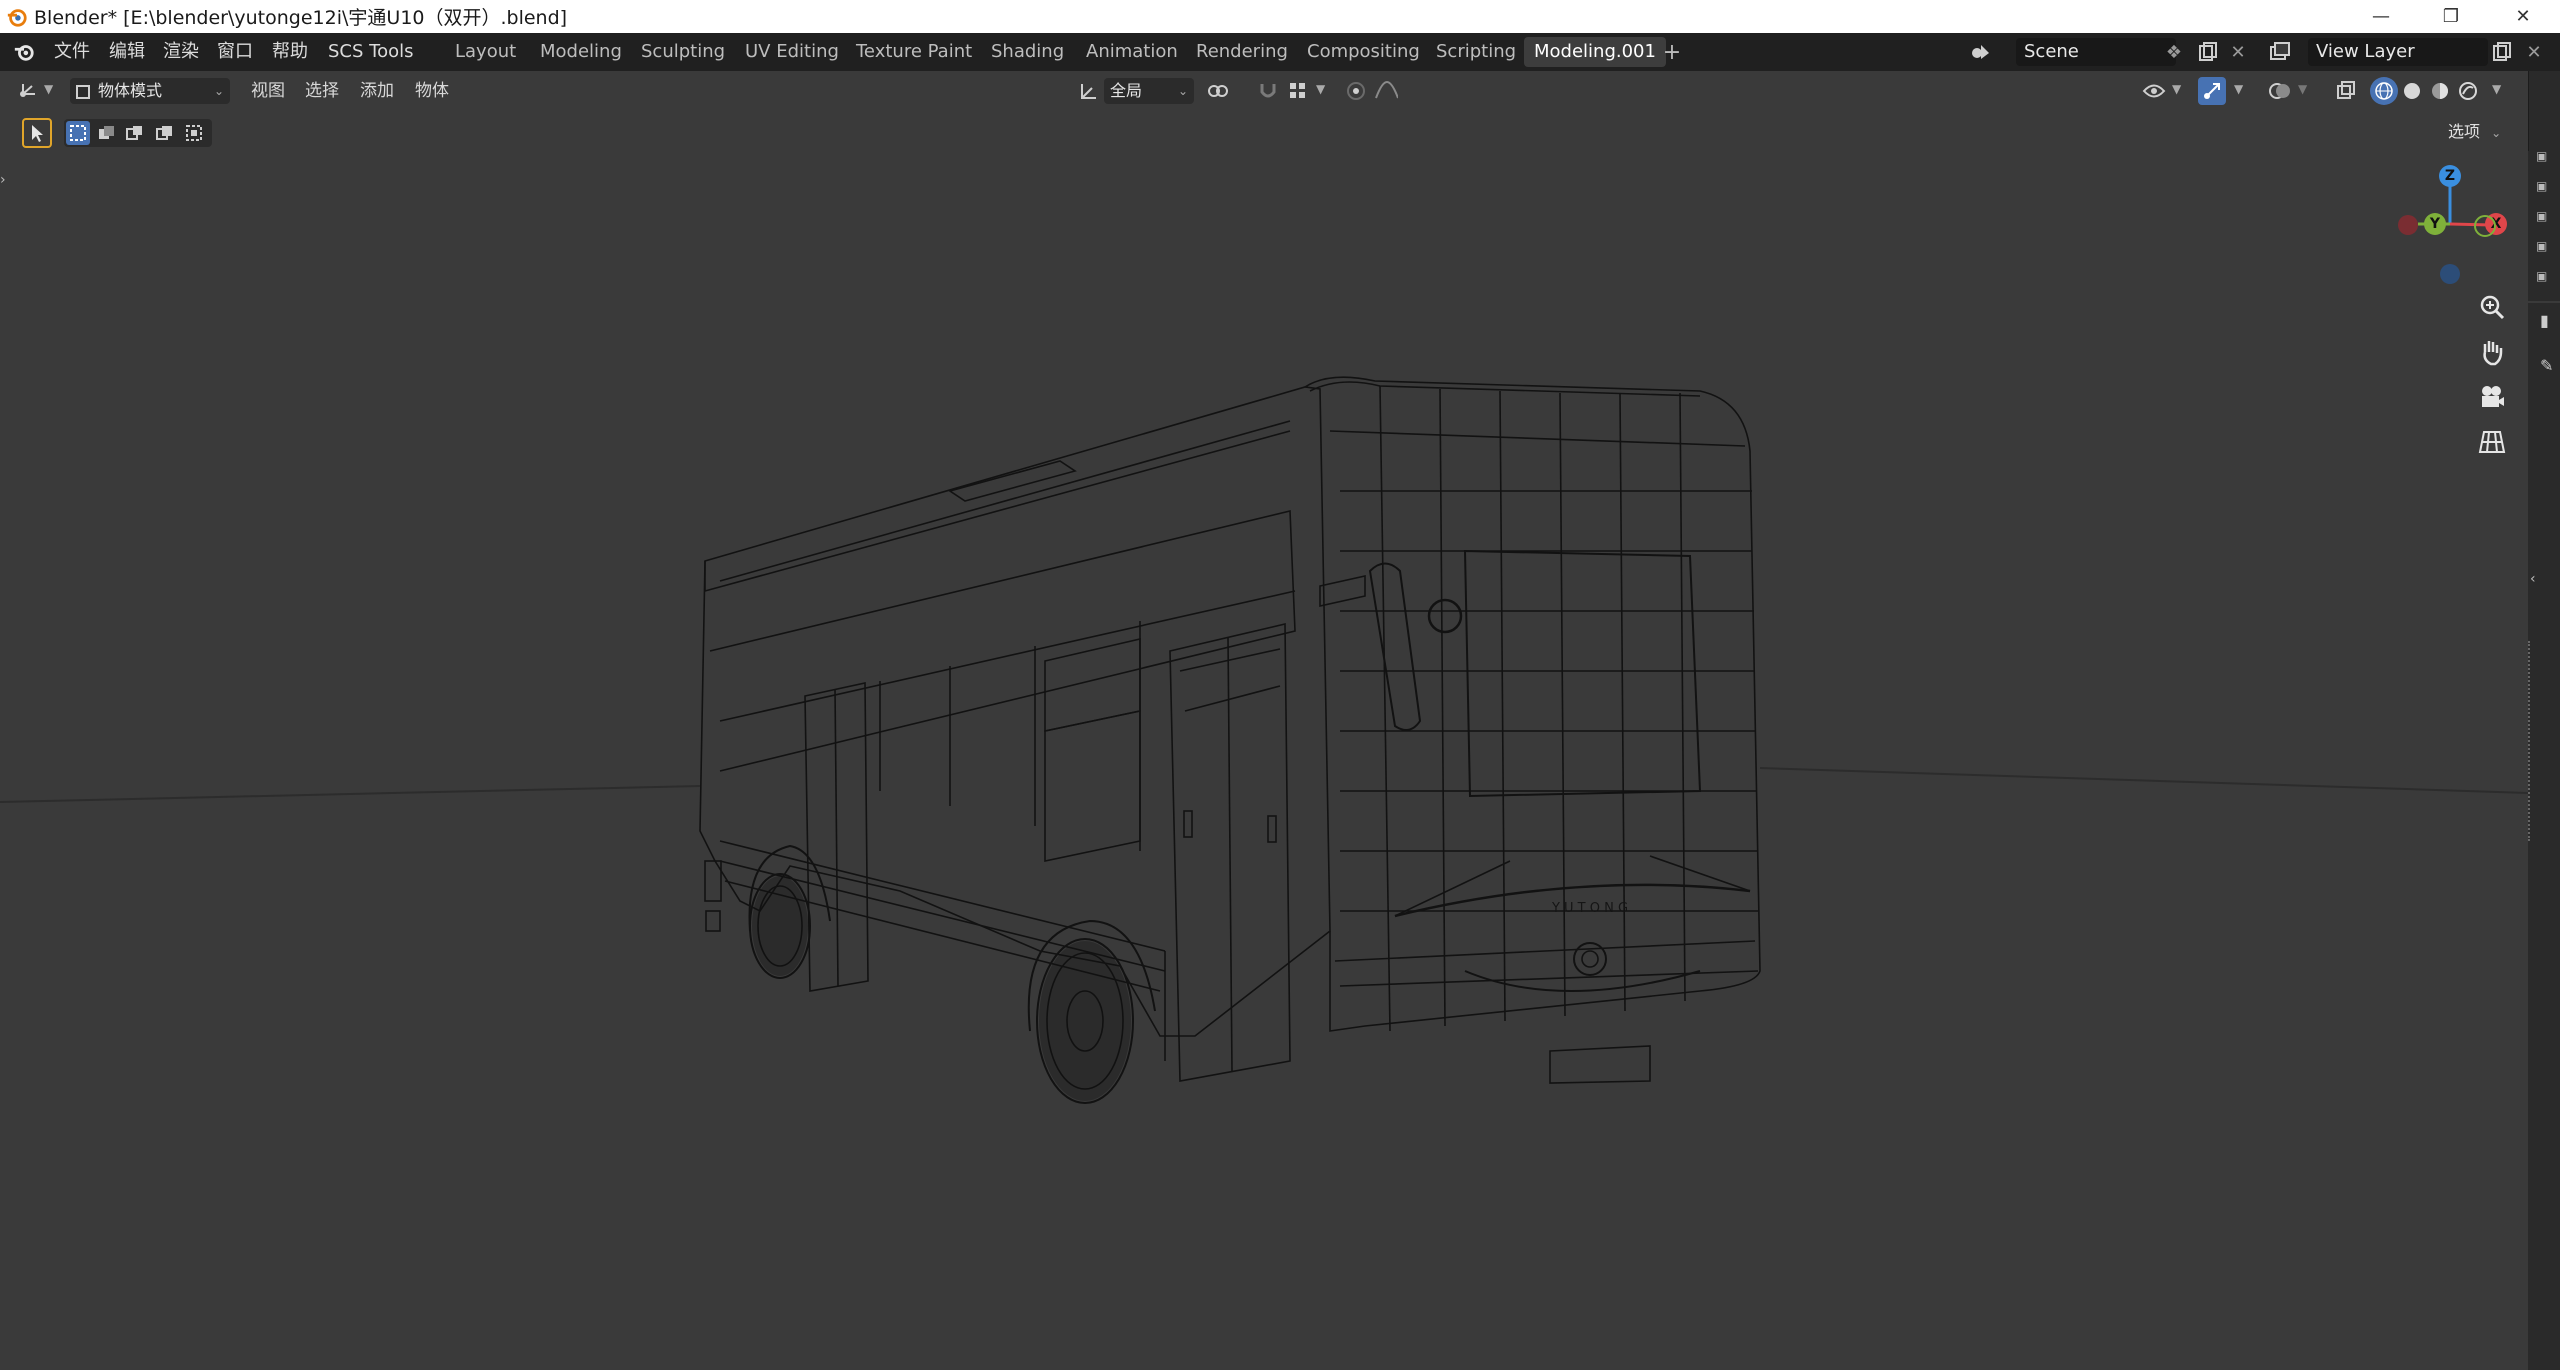 The image size is (2560, 1370). What do you see at coordinates (485, 52) in the screenshot?
I see `tab-layout: Layout` at bounding box center [485, 52].